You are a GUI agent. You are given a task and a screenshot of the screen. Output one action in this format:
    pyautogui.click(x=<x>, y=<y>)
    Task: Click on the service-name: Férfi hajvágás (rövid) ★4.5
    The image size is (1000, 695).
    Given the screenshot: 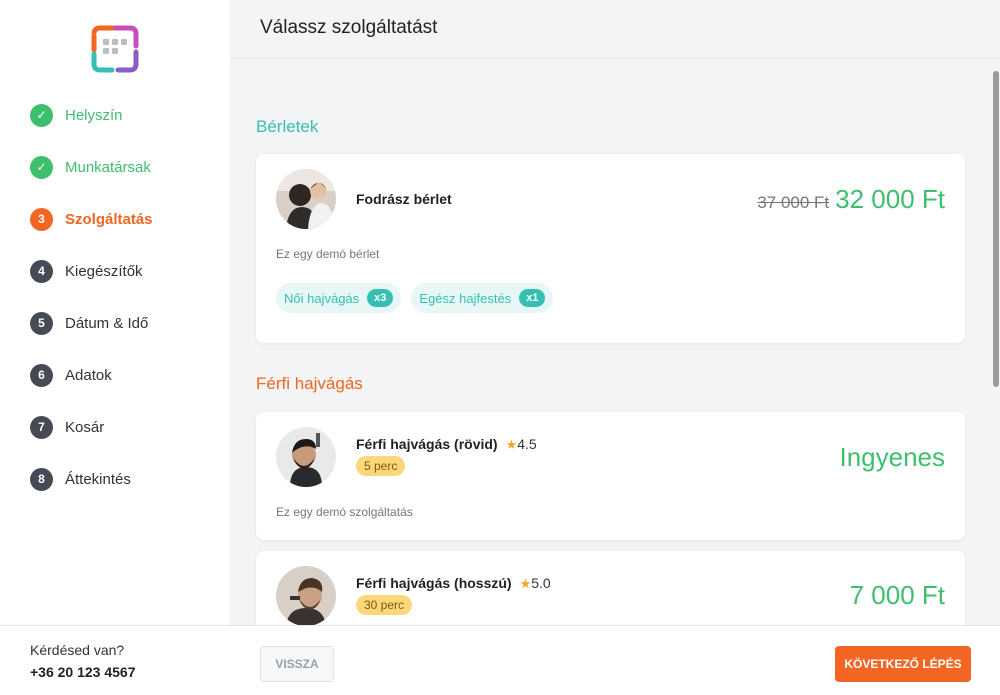 What is the action you would take?
    pyautogui.click(x=446, y=444)
    